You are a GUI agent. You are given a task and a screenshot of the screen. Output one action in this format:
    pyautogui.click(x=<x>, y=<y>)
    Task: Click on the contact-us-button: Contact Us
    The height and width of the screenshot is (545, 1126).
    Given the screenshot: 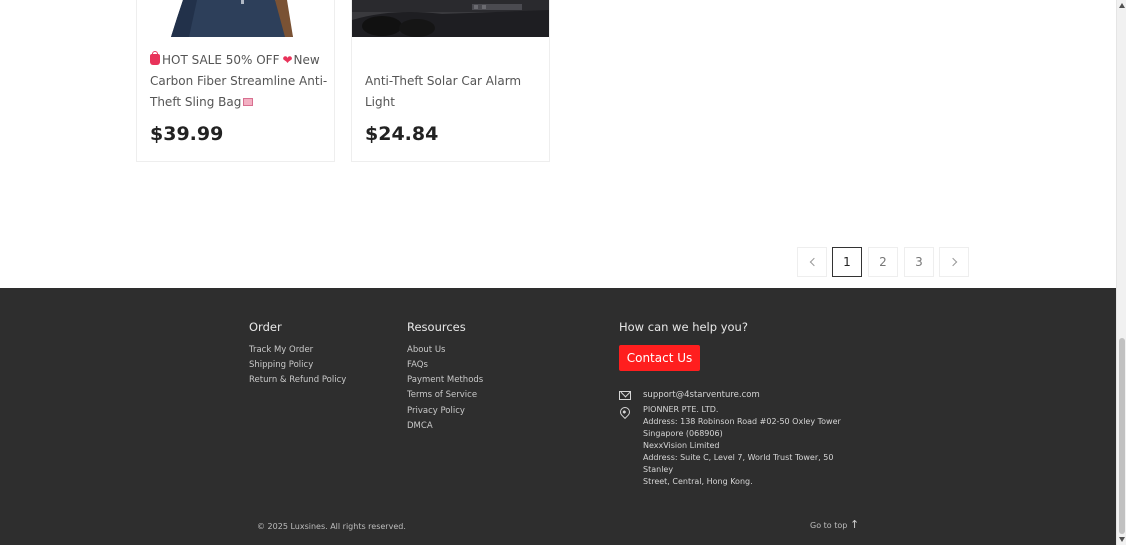 What is the action you would take?
    pyautogui.click(x=659, y=358)
    